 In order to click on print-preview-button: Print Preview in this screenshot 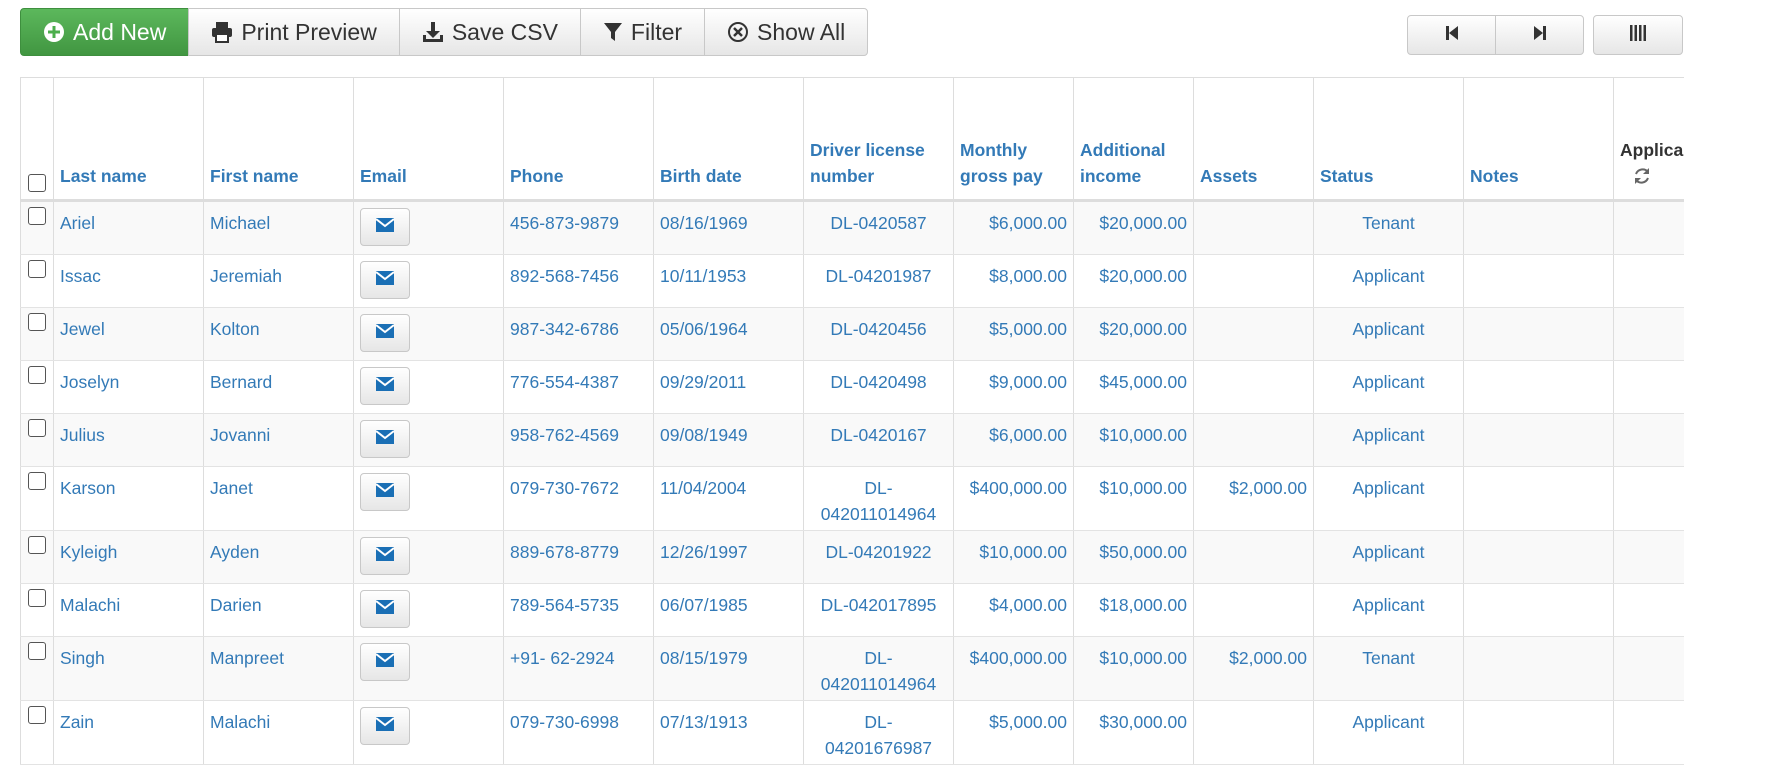, I will do `click(294, 32)`.